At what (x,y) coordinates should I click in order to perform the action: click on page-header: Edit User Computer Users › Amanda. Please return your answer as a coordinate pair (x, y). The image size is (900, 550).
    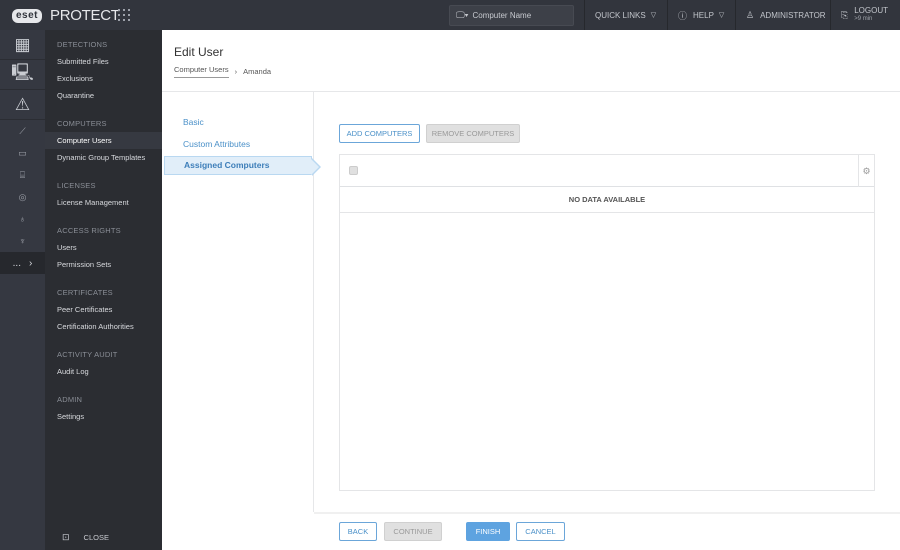
    Looking at the image, I should click on (531, 61).